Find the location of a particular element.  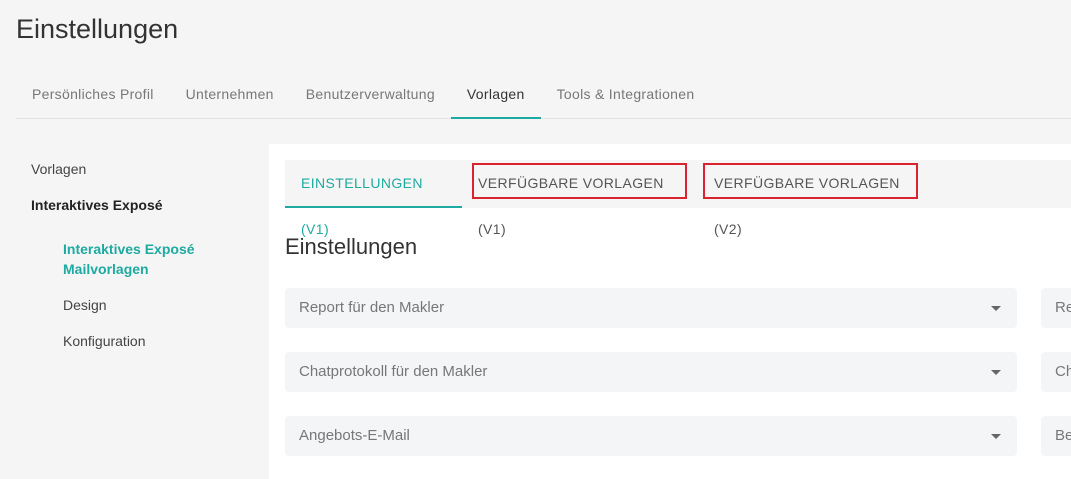

page-title: Einstellungen is located at coordinates (97, 29).